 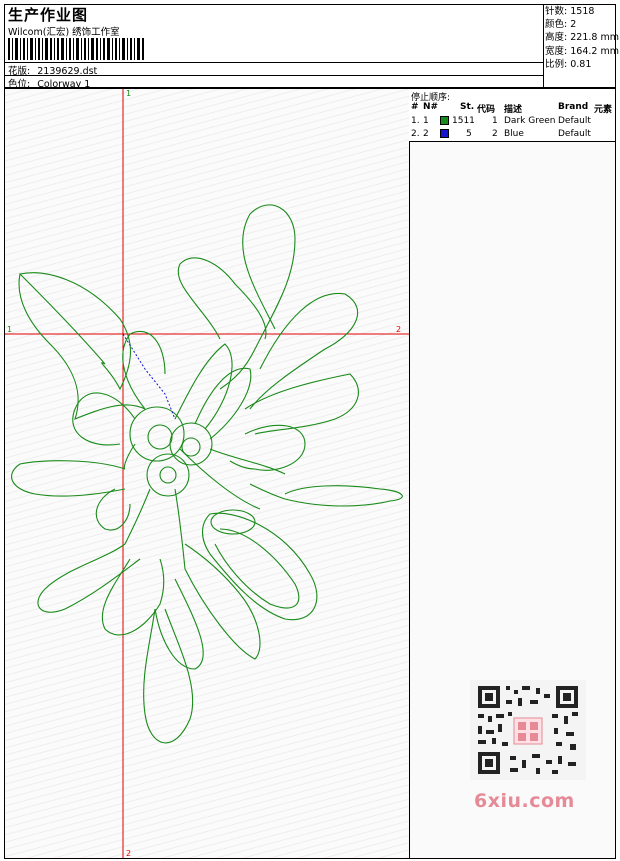 I want to click on stat-stitches: 针数: 1518, so click(x=582, y=11).